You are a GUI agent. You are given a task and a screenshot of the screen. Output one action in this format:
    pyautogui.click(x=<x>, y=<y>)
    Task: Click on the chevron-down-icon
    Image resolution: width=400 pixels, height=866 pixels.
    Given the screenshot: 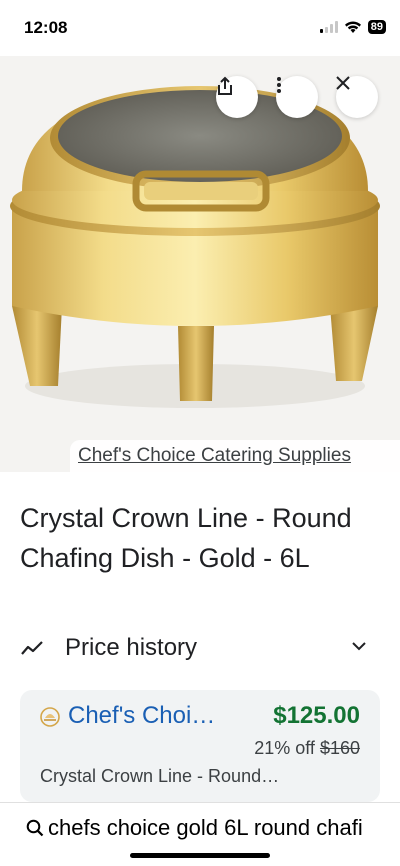 What is the action you would take?
    pyautogui.click(x=359, y=646)
    